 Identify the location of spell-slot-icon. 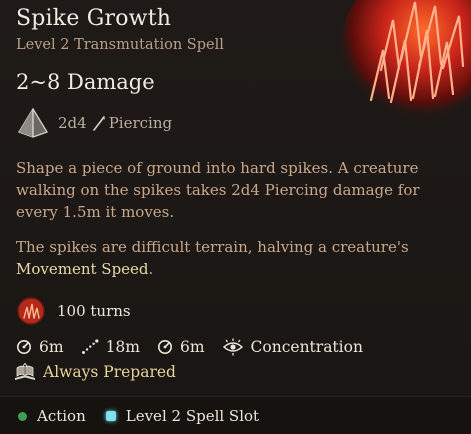
(110, 416).